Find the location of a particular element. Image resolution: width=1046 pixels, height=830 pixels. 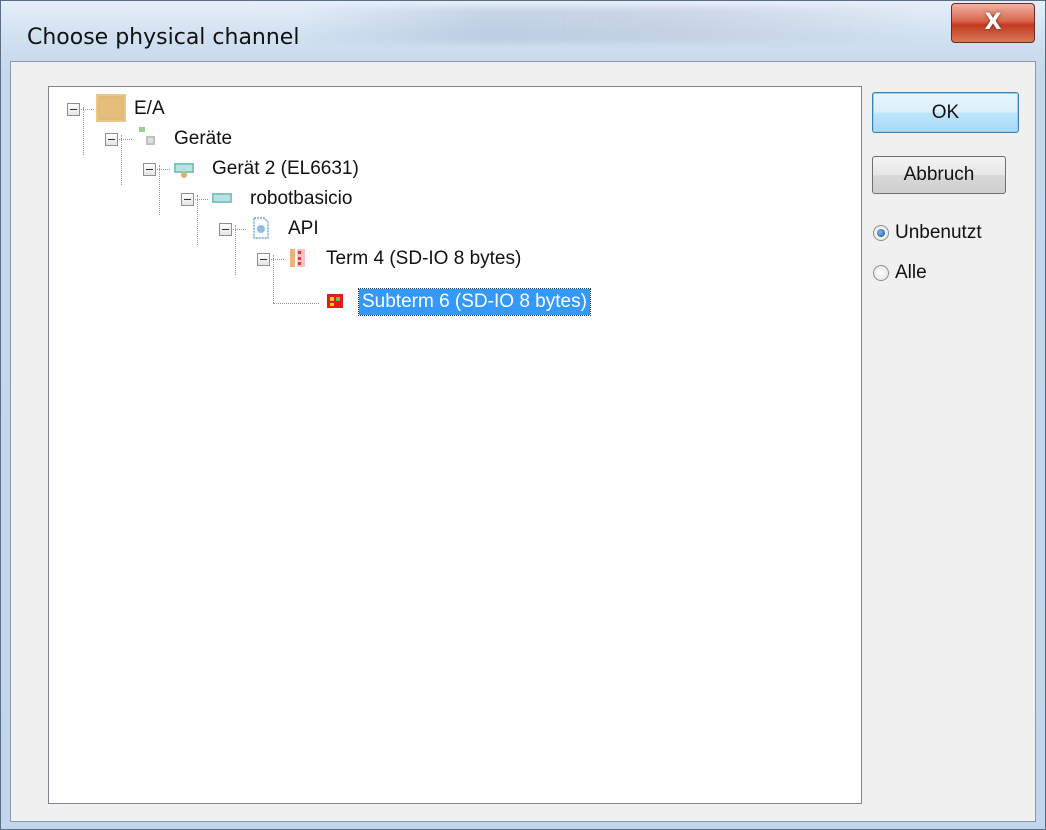

radio-alle: Alle is located at coordinates (900, 273).